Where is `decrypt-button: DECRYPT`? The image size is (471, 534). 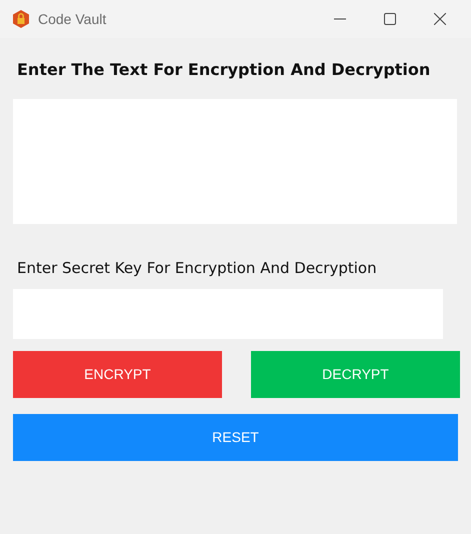
decrypt-button: DECRYPT is located at coordinates (355, 374).